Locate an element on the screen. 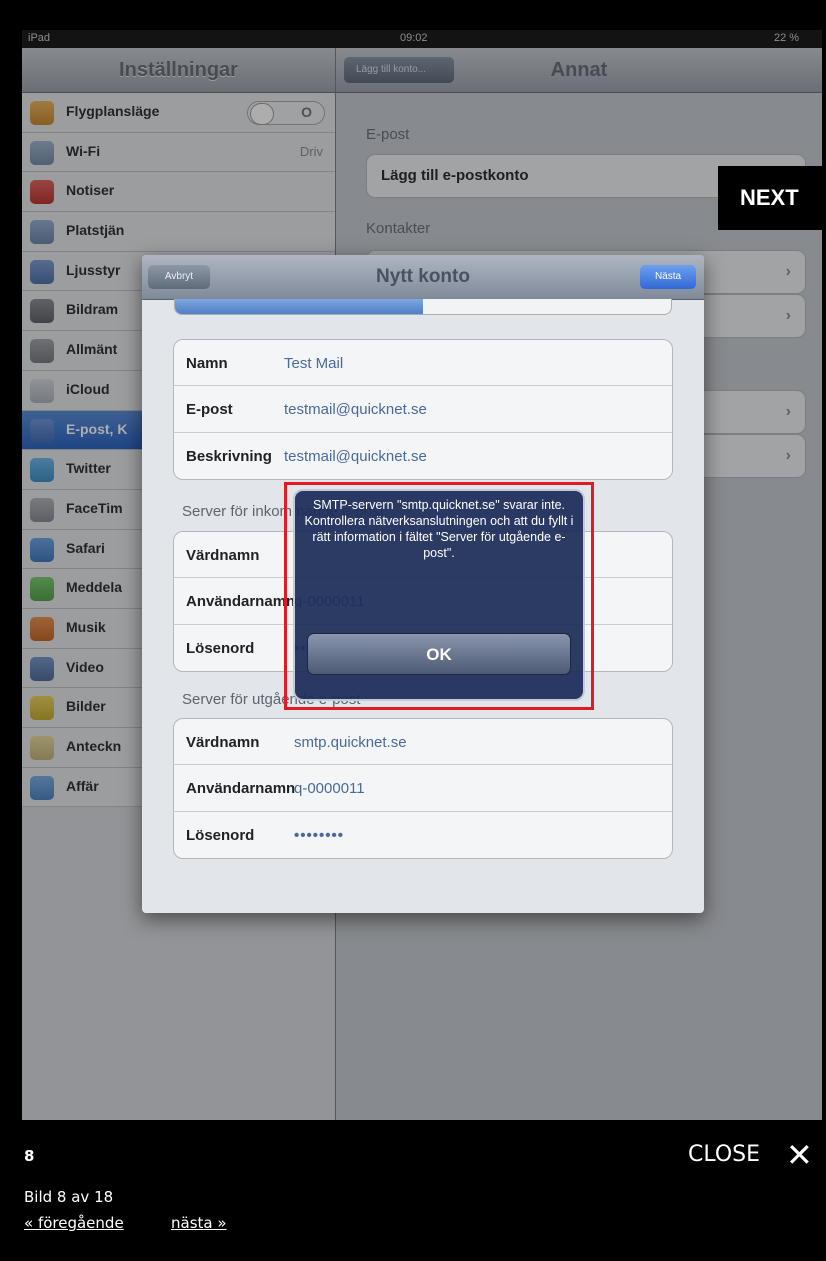 This screenshot has width=826, height=1261. sheet-title: Nytt konto is located at coordinates (423, 276).